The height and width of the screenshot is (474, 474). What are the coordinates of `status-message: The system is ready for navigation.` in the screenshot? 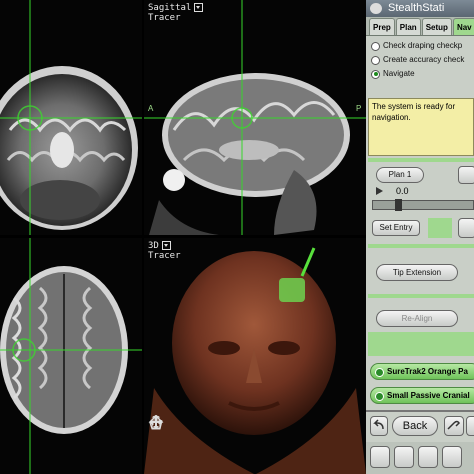 It's located at (421, 127).